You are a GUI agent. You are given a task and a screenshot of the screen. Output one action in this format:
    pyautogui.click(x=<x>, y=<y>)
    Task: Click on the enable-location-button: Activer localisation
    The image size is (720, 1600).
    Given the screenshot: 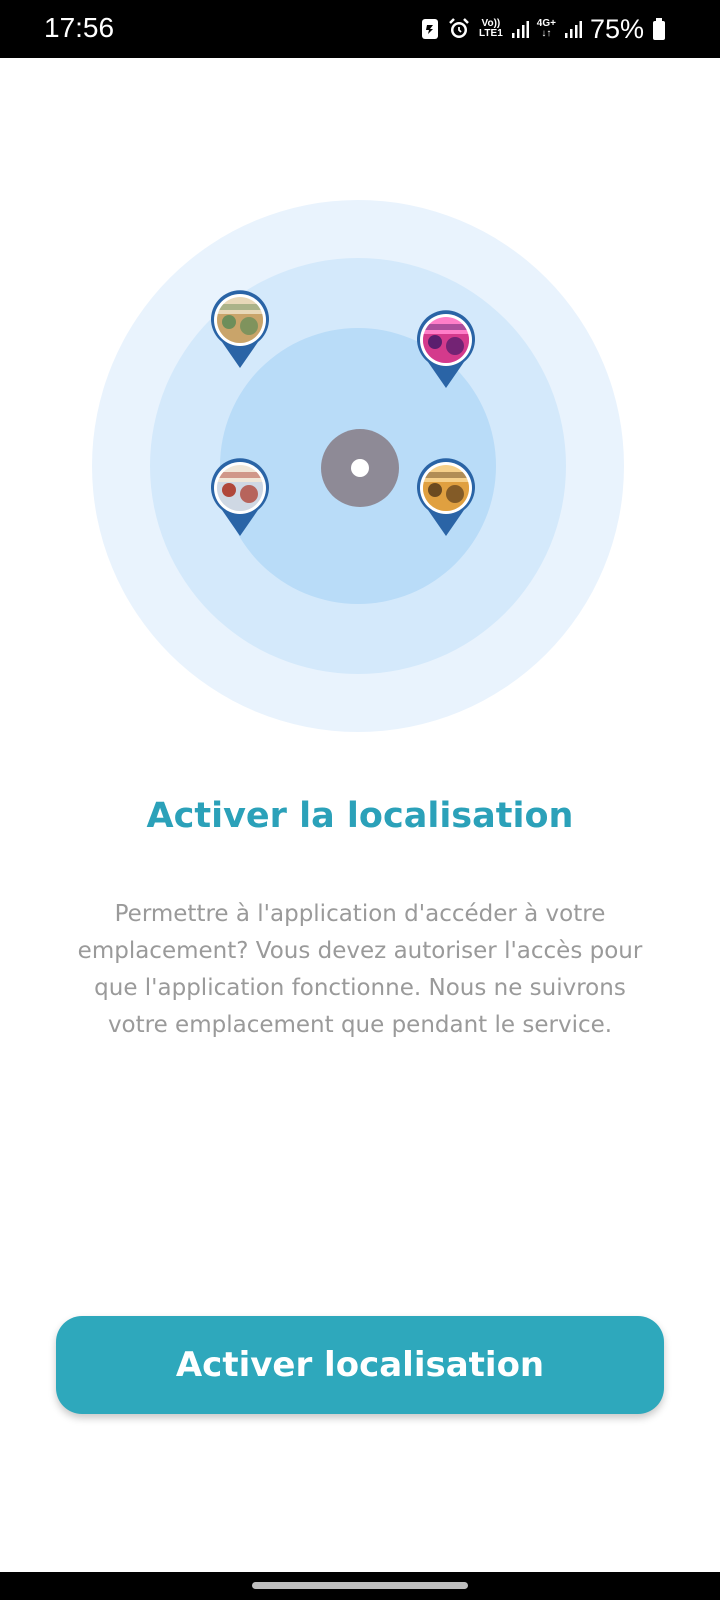 What is the action you would take?
    pyautogui.click(x=360, y=1365)
    